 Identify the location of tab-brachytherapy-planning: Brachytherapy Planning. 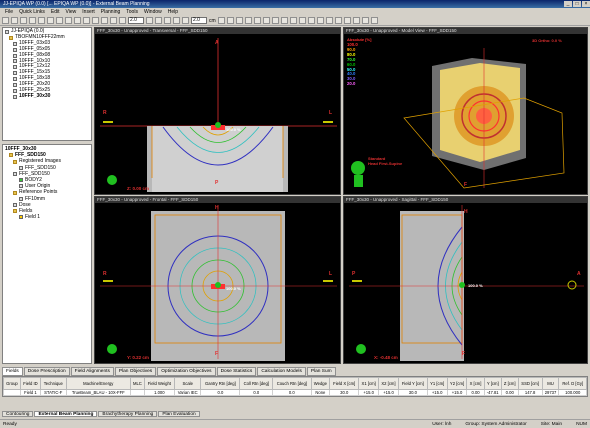
(128, 414).